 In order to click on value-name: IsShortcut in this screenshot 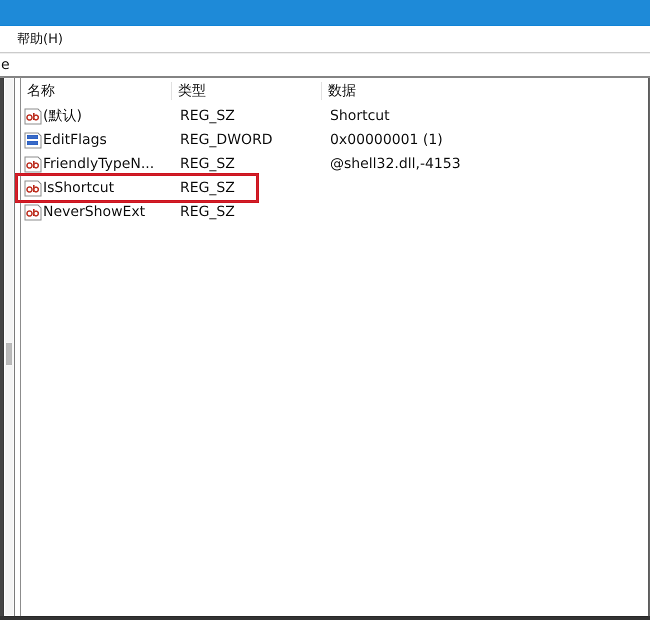, I will do `click(78, 188)`.